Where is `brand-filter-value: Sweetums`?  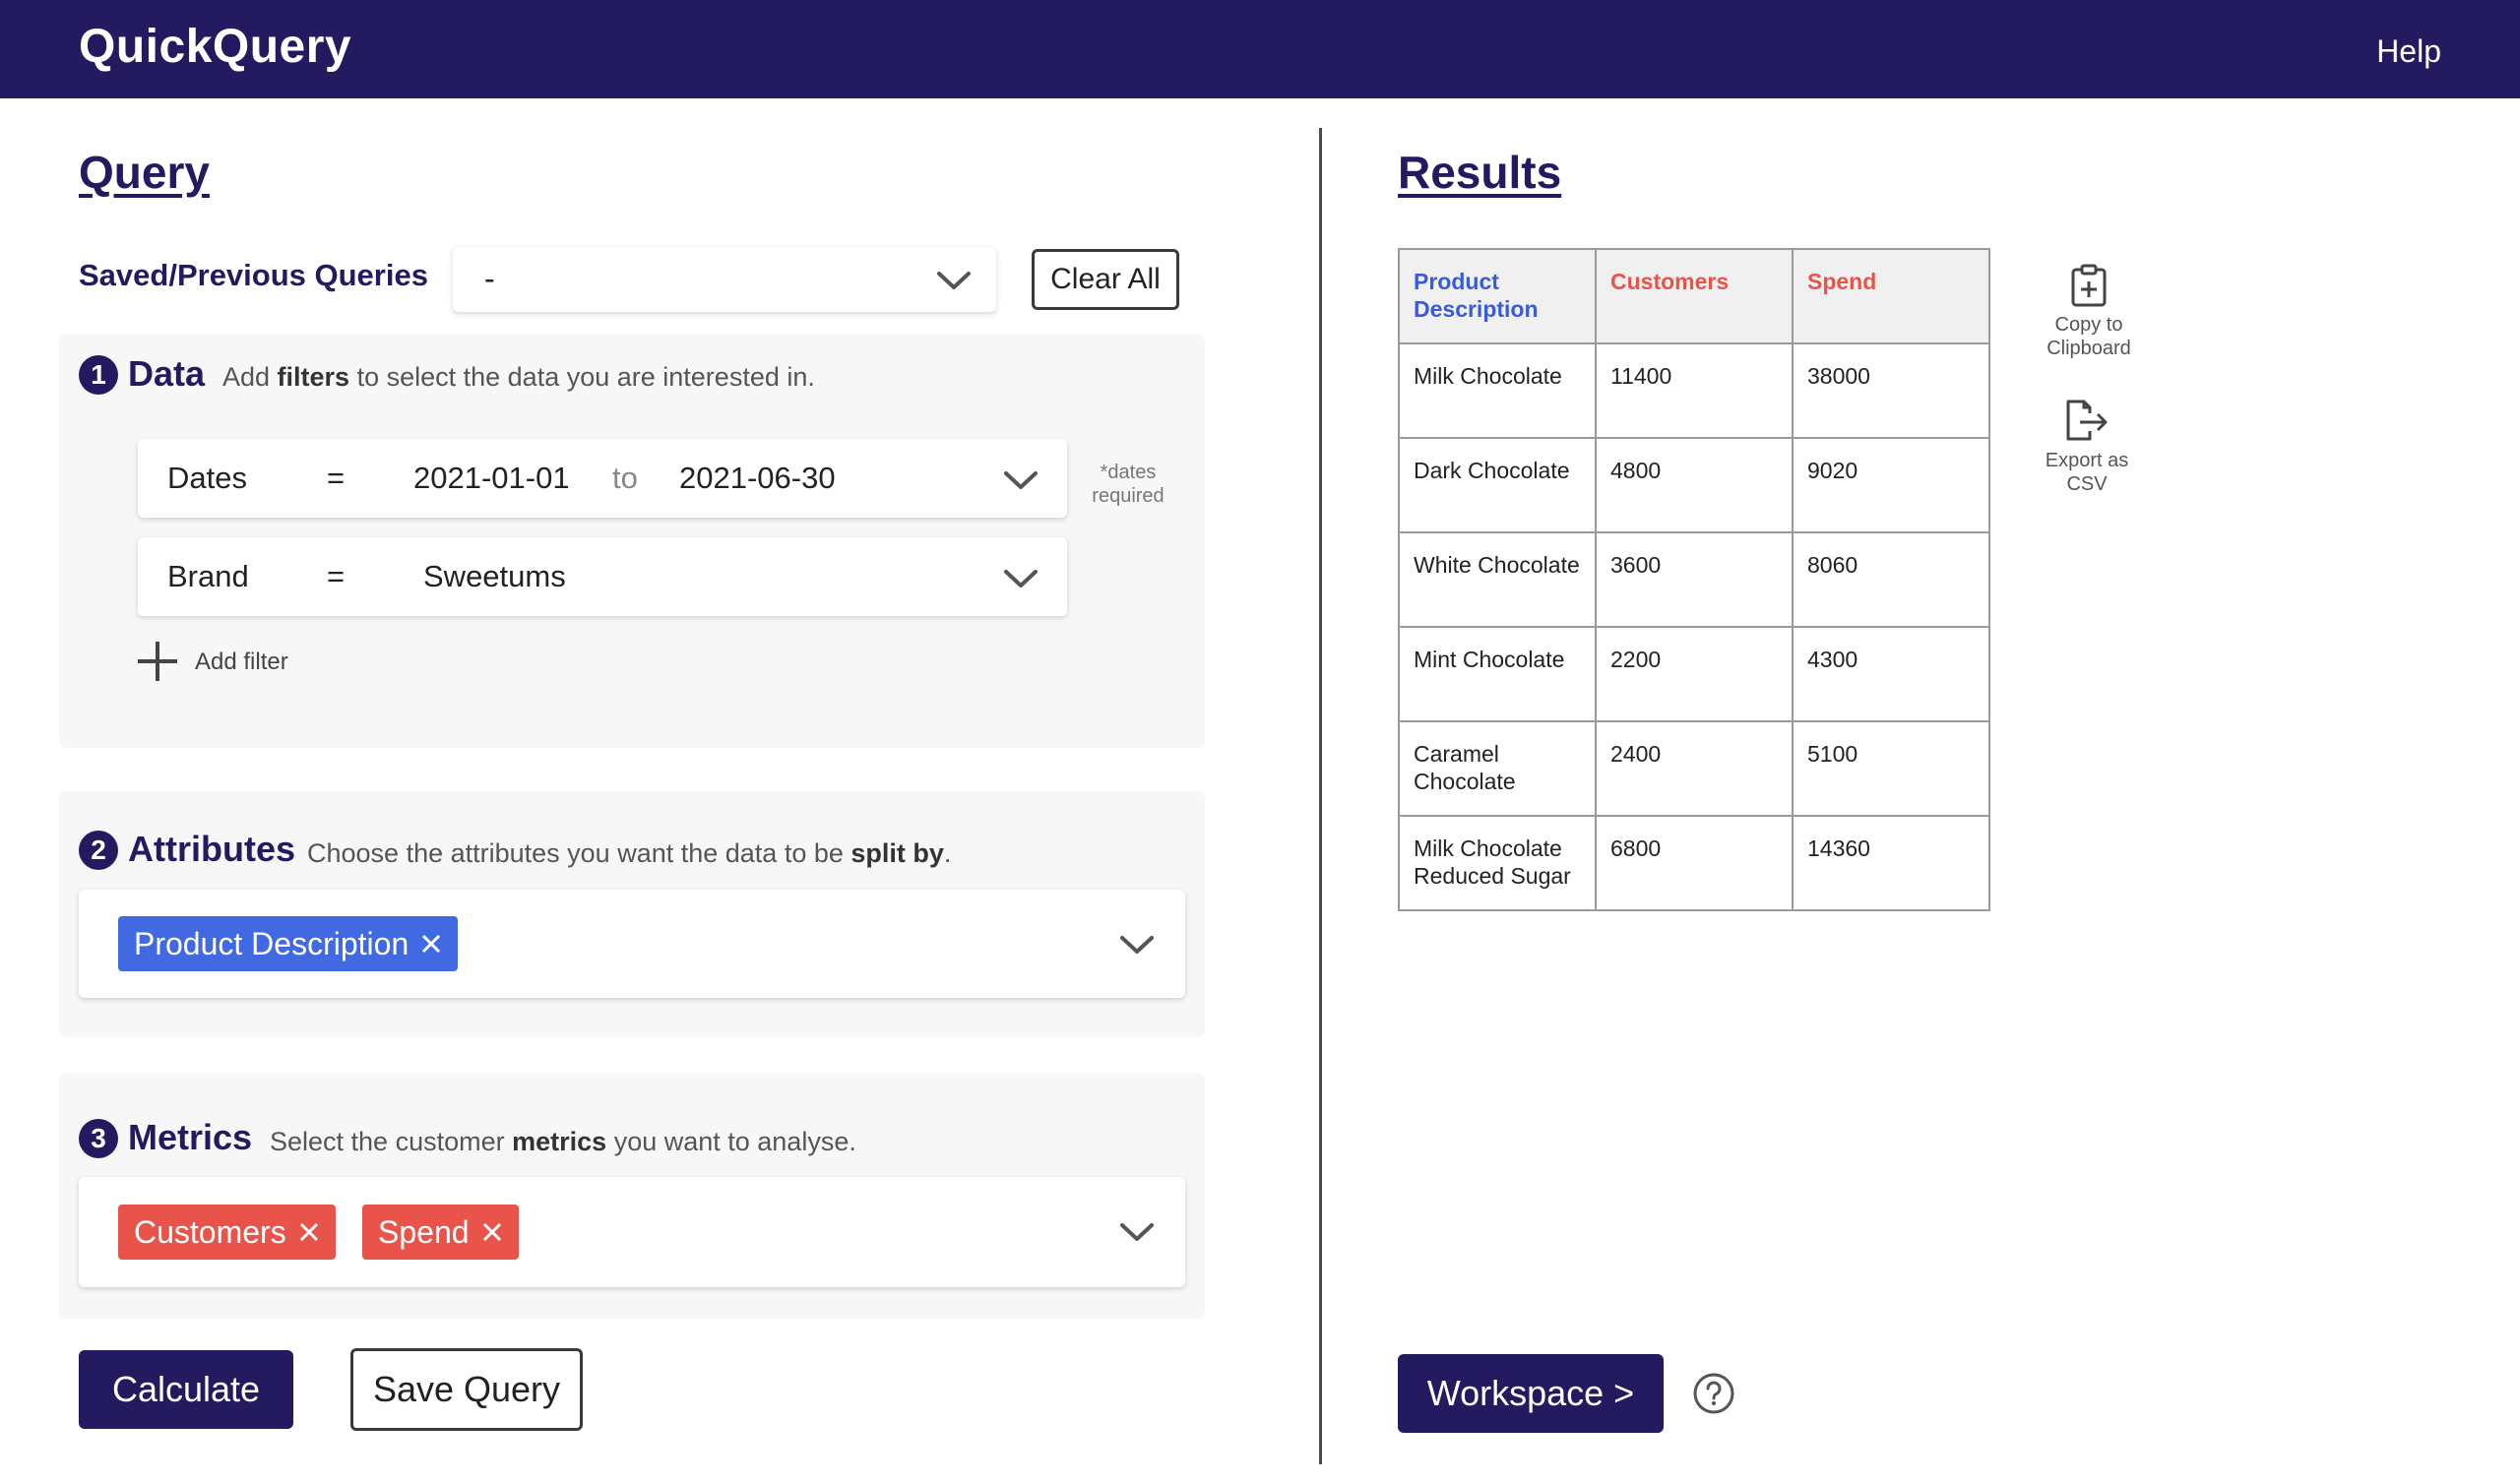 brand-filter-value: Sweetums is located at coordinates (494, 576).